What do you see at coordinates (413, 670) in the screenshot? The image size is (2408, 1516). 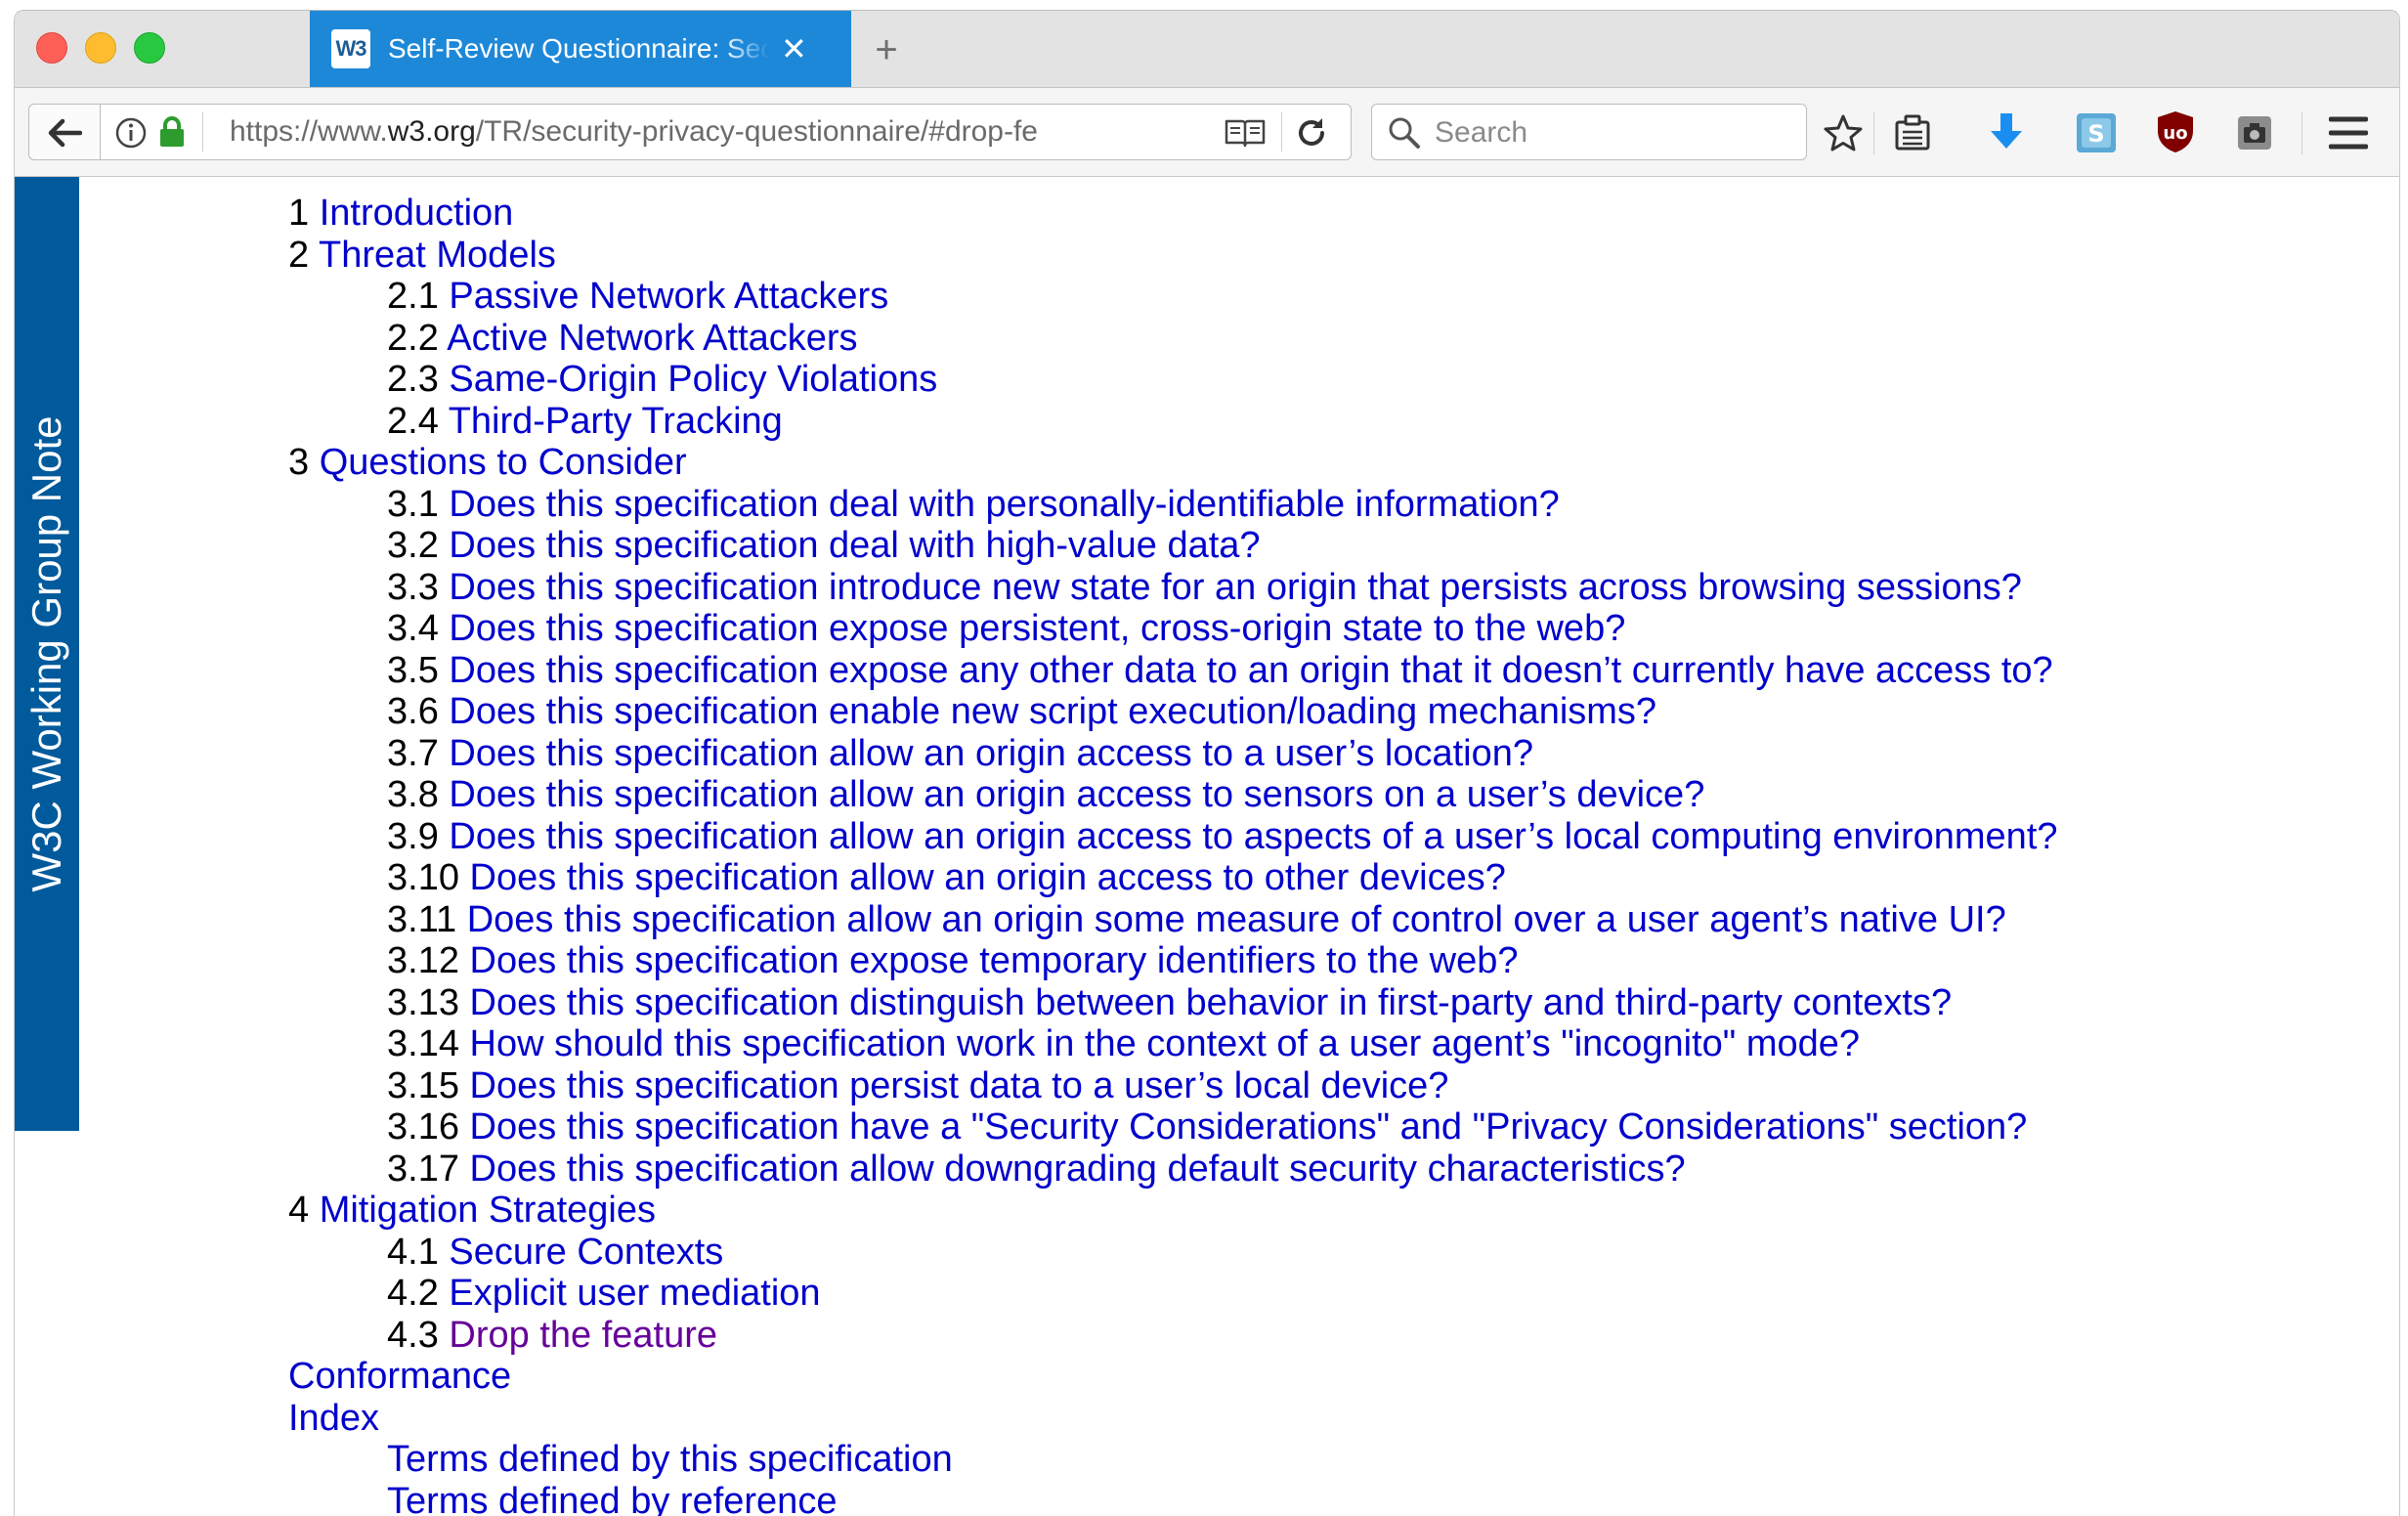 I see `toc-section-number: 3.5` at bounding box center [413, 670].